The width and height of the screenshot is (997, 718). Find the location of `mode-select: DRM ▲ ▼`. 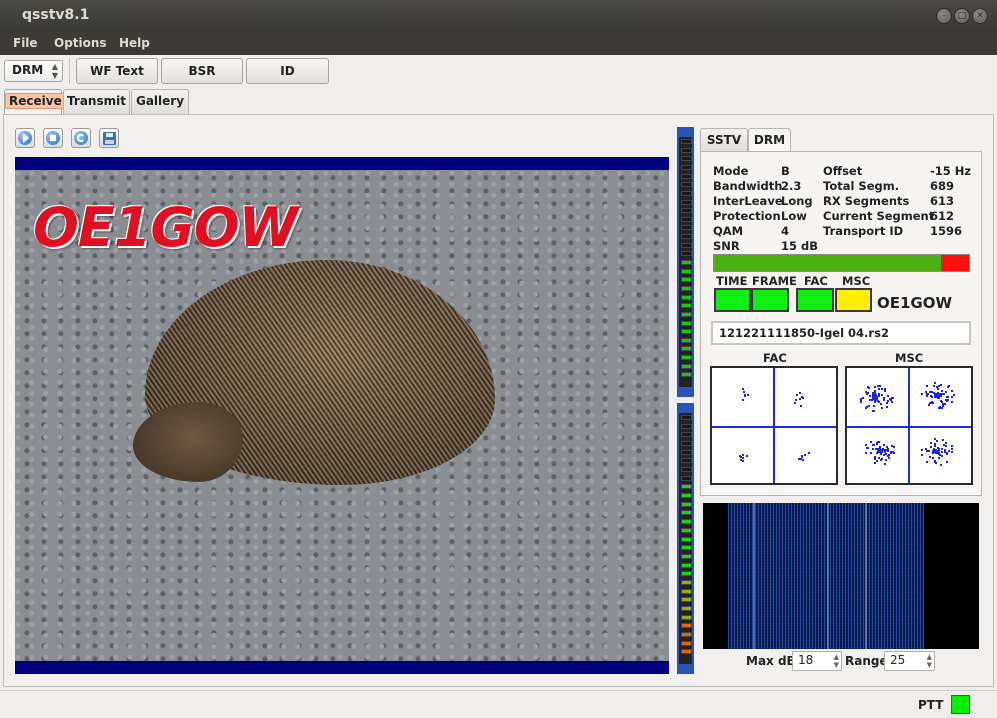

mode-select: DRM ▲ ▼ is located at coordinates (33, 71).